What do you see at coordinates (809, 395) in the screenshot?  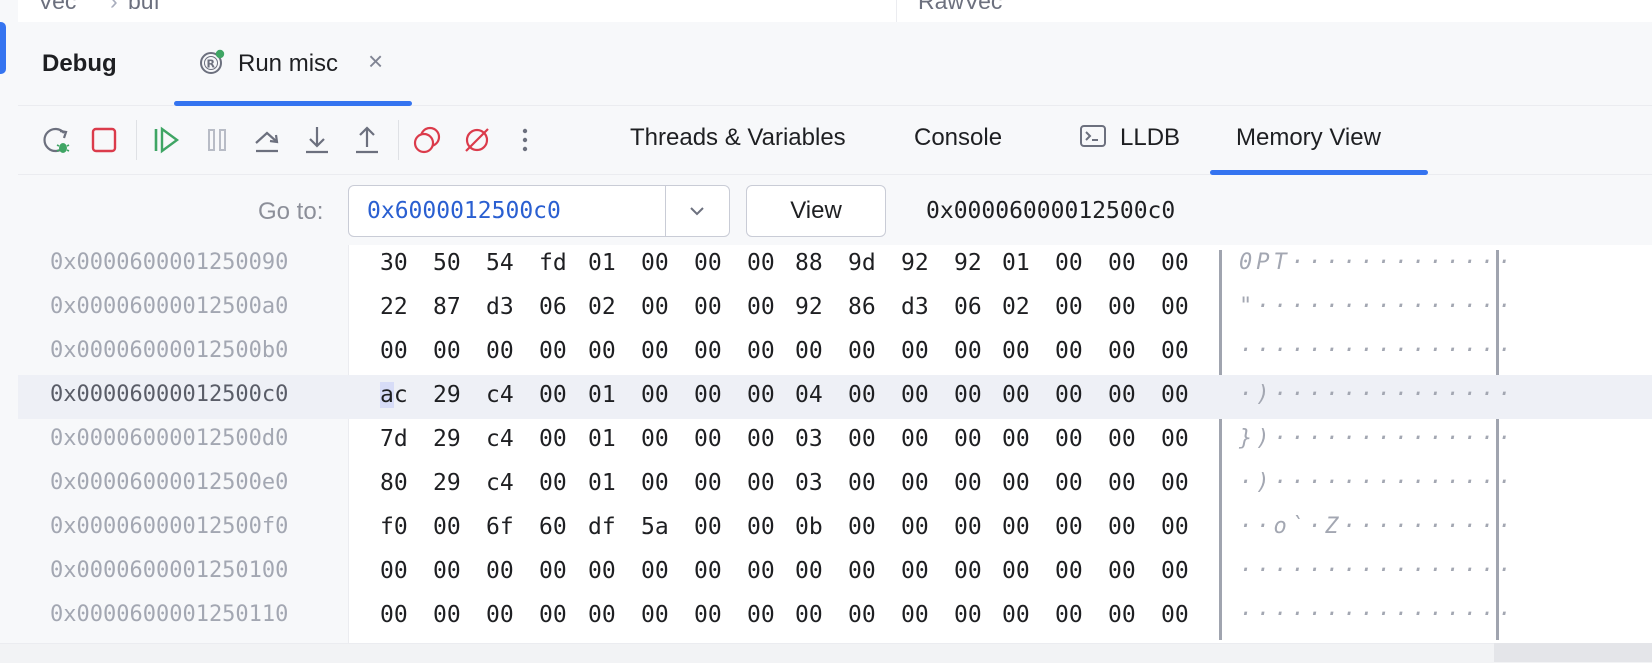 I see `hex-byte: 04` at bounding box center [809, 395].